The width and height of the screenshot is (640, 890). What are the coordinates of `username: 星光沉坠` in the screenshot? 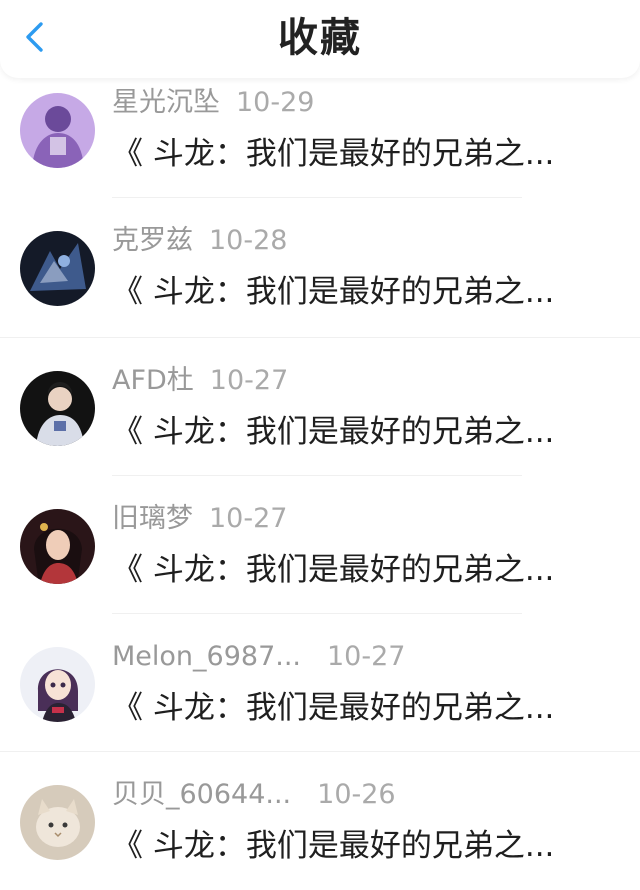 It's located at (166, 102).